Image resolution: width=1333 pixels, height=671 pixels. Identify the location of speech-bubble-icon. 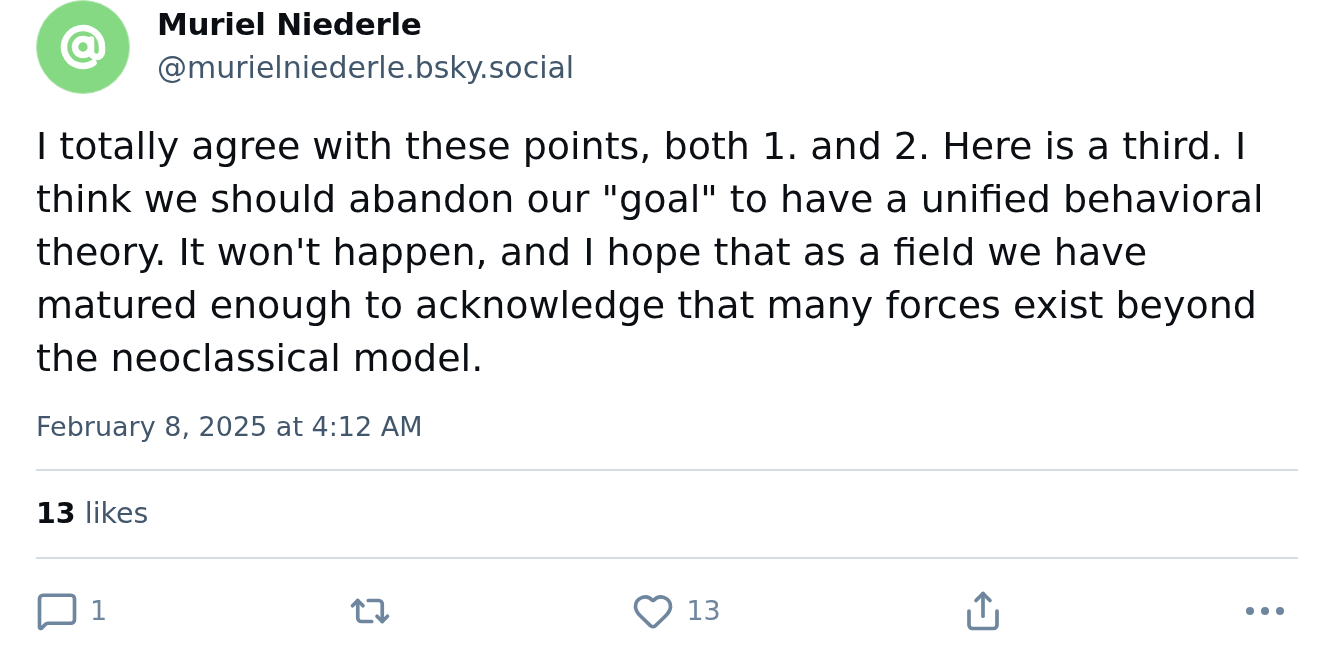
(57, 611).